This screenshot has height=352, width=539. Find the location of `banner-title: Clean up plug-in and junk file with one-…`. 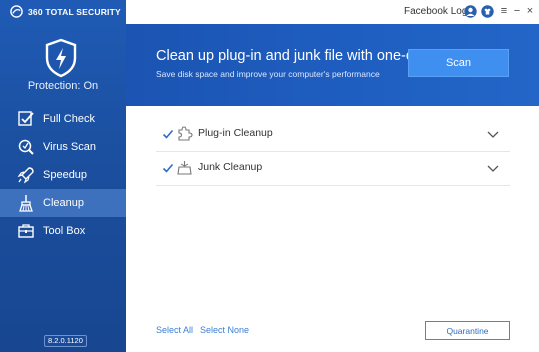

banner-title: Clean up plug-in and junk file with one-… is located at coordinates (295, 56).